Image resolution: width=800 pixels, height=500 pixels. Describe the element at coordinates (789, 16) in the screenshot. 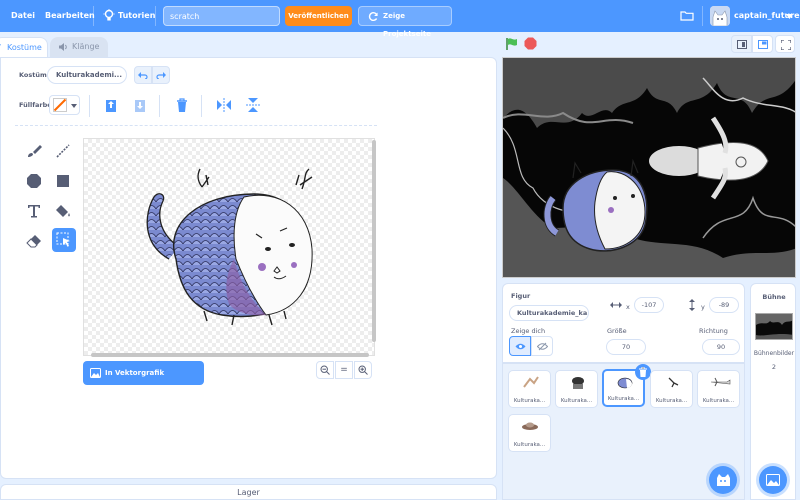

I see `chevron-down-icon` at that location.